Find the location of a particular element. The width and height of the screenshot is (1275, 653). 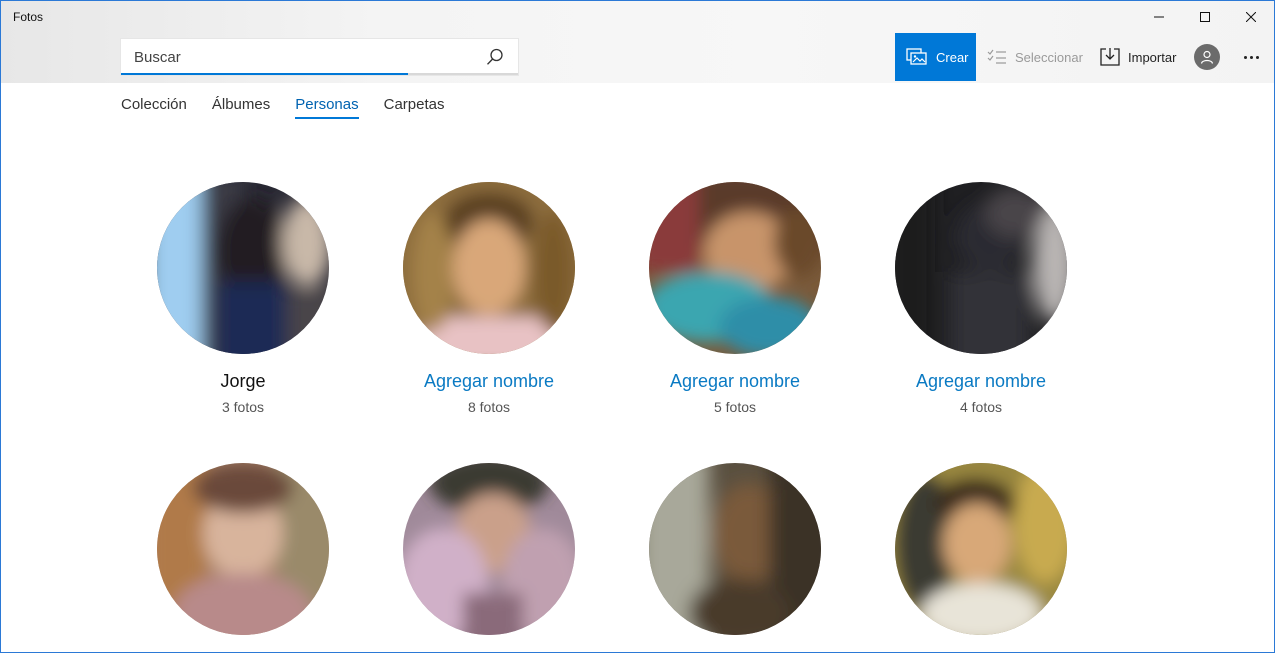

search-box is located at coordinates (319, 57).